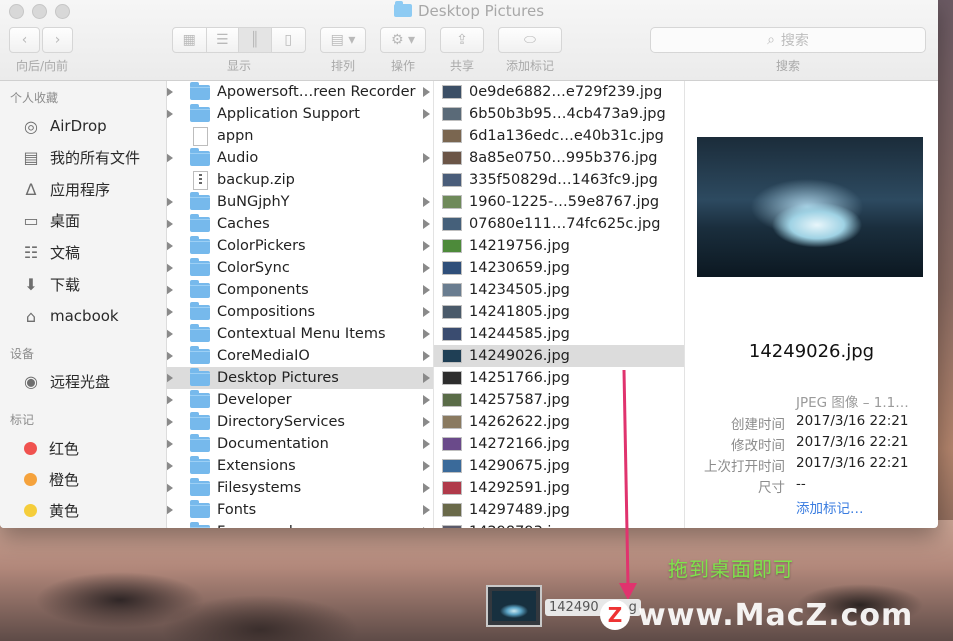  I want to click on macz-logo-icon: Z, so click(615, 615).